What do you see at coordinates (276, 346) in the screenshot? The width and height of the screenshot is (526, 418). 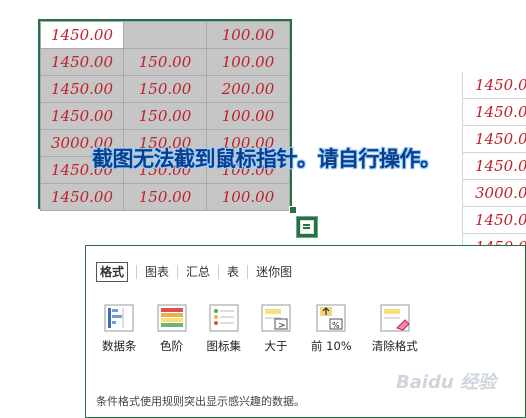 I see `tool-label: 大于` at bounding box center [276, 346].